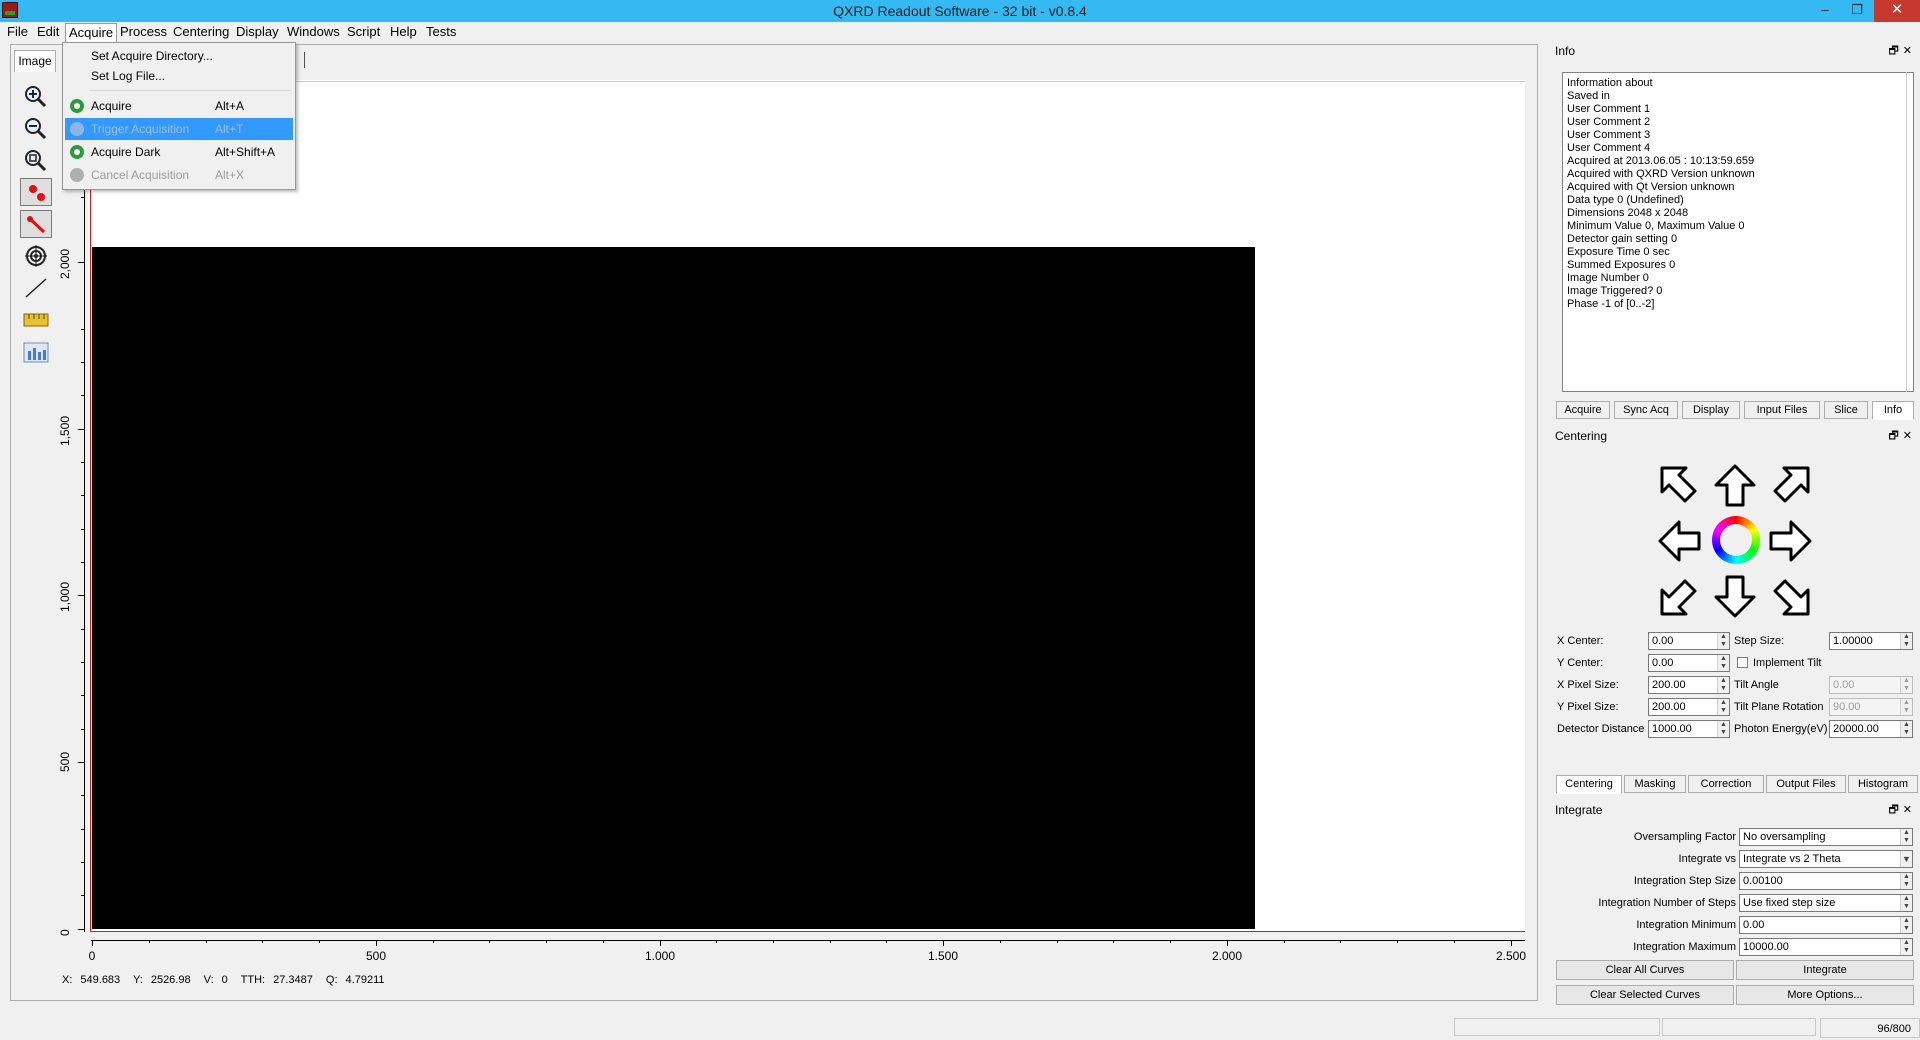  Describe the element at coordinates (1754, 925) in the screenshot. I see `integration-minimum-value: 0.00` at that location.